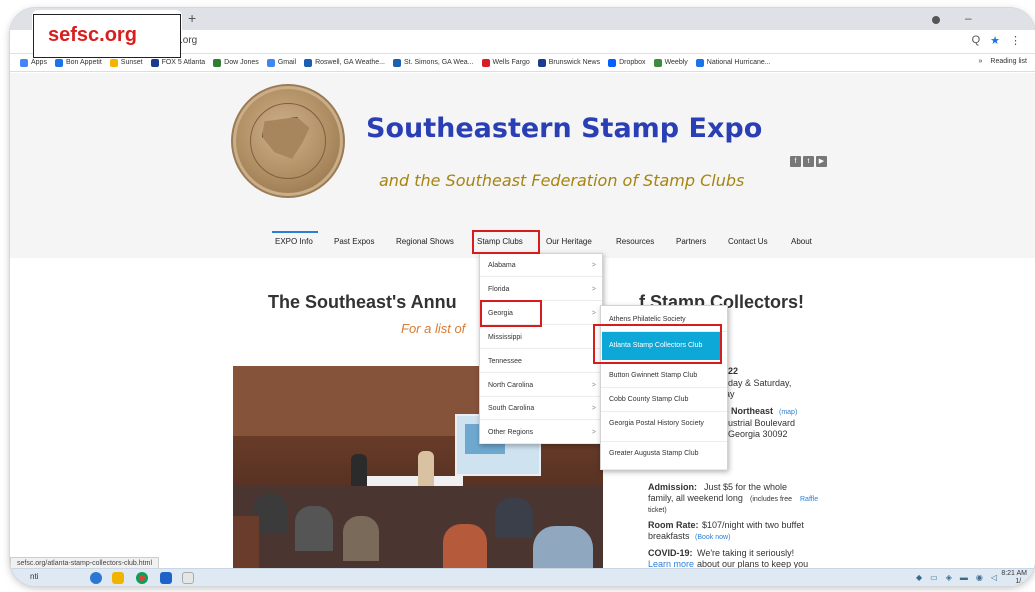 The height and width of the screenshot is (592, 1035). I want to click on profile-icon: ⋮, so click(1015, 40).